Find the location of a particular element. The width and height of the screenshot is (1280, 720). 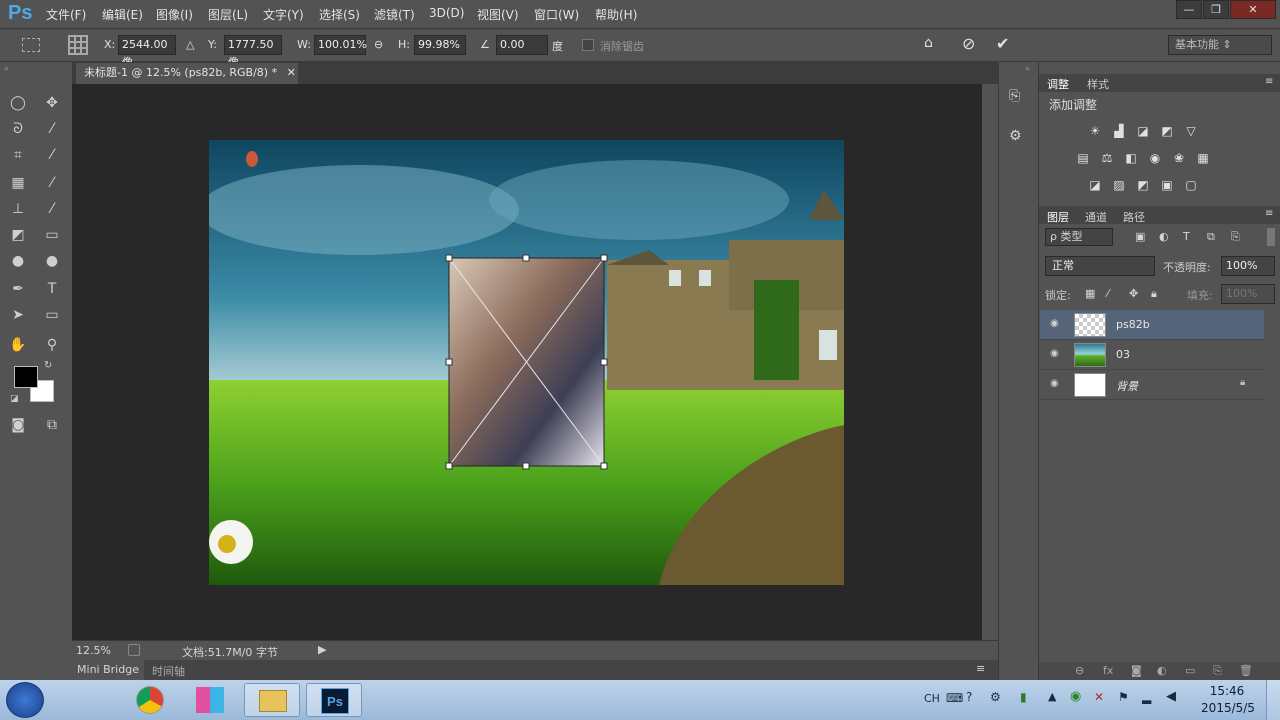

signal-icon: ▂ is located at coordinates (1146, 697).